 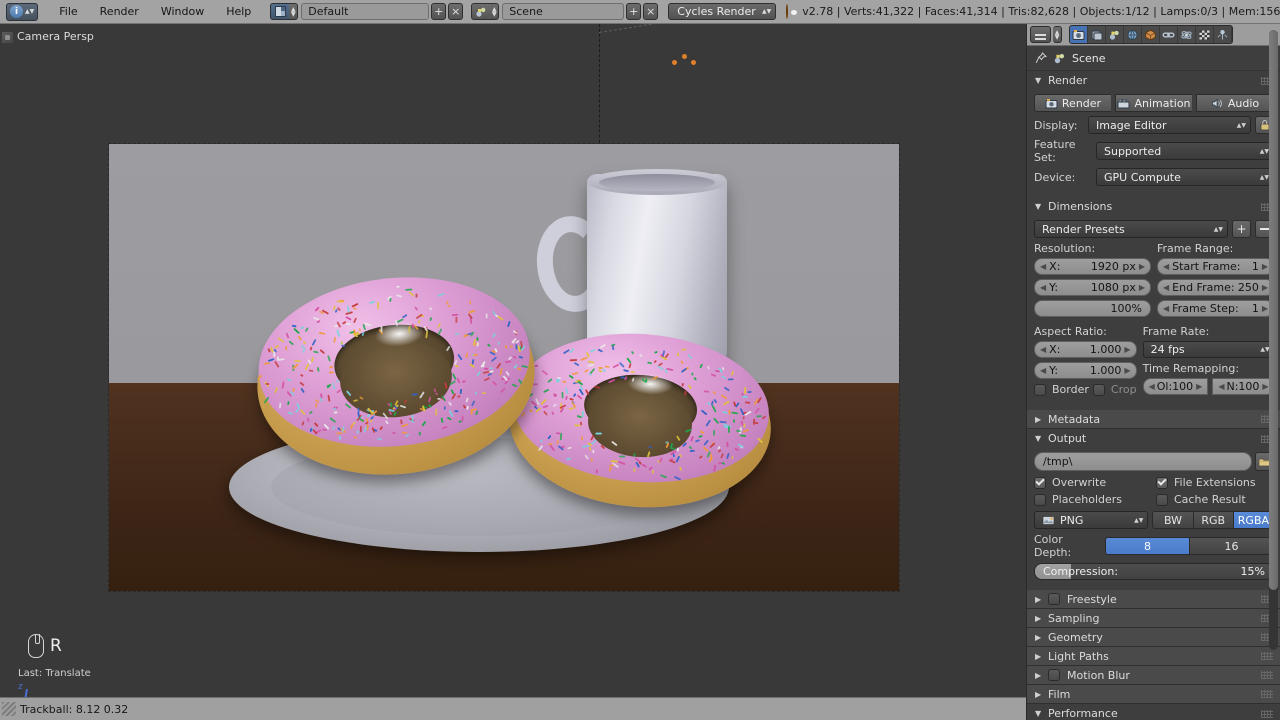 I want to click on color-mode-rgb-button: RGB, so click(x=1213, y=520).